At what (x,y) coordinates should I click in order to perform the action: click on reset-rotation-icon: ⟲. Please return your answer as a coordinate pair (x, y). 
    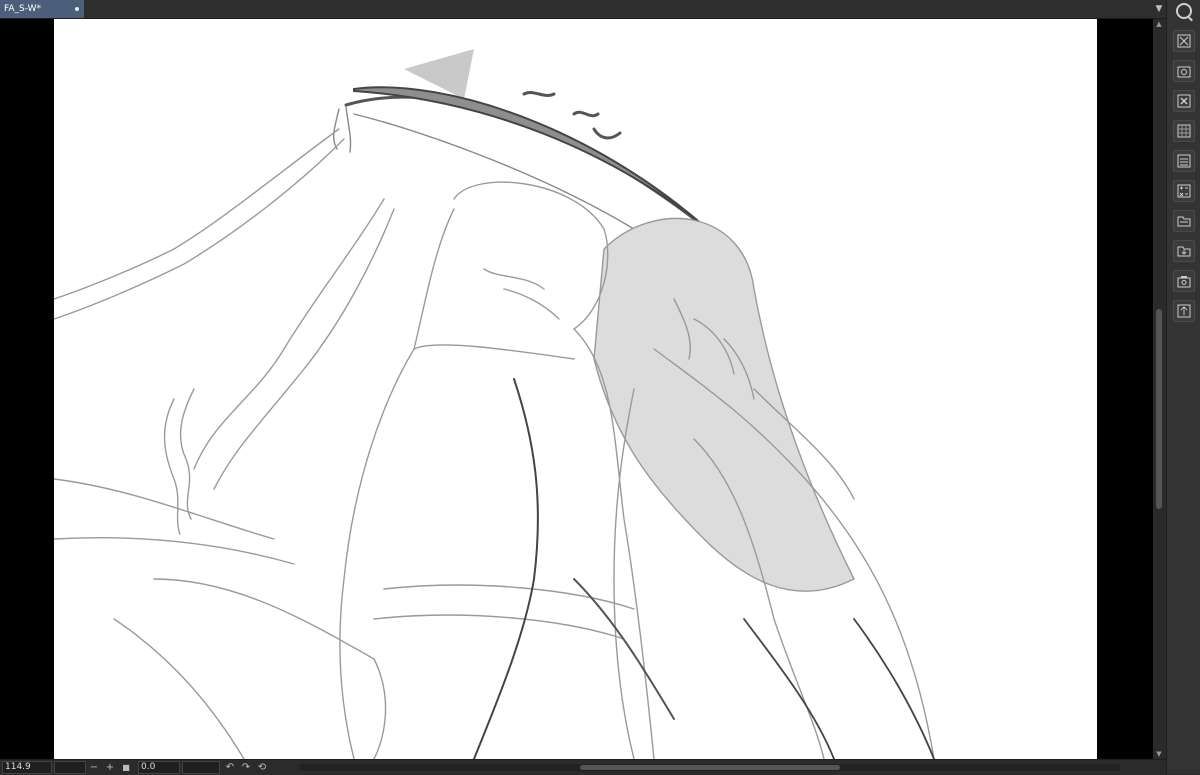
    Looking at the image, I should click on (262, 767).